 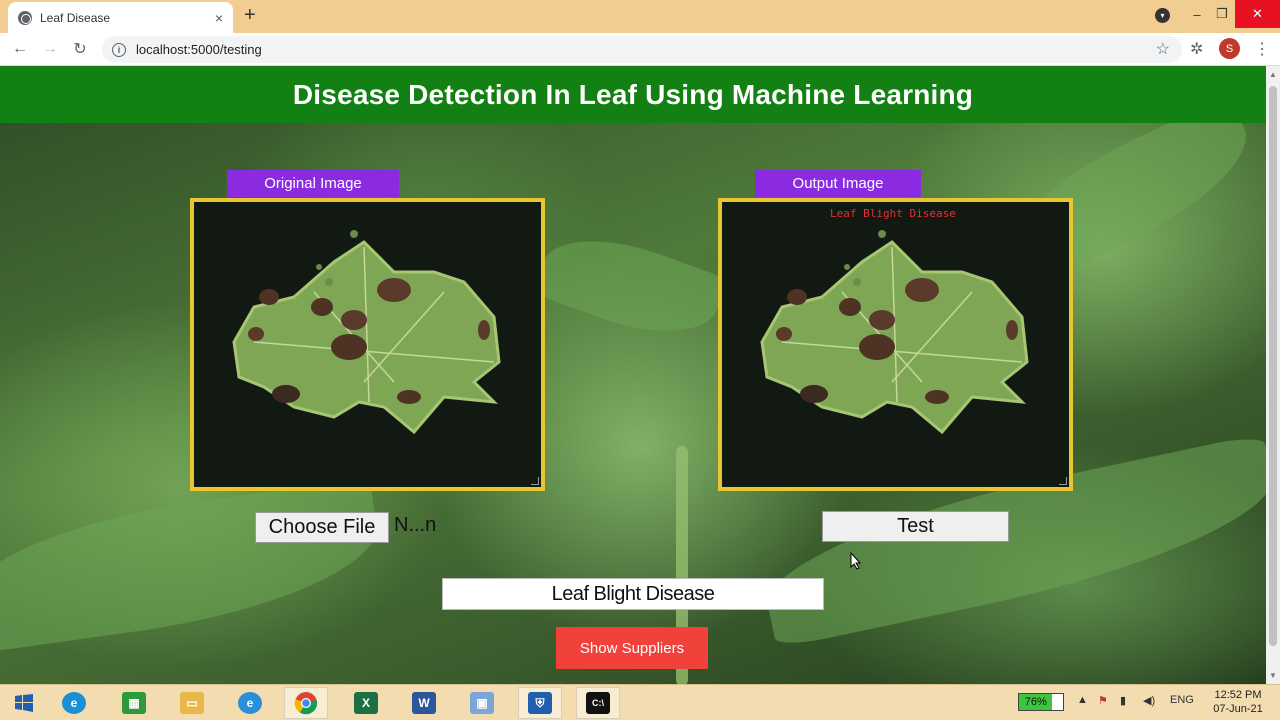 I want to click on menu-kebab-icon: ⋮, so click(x=1262, y=49).